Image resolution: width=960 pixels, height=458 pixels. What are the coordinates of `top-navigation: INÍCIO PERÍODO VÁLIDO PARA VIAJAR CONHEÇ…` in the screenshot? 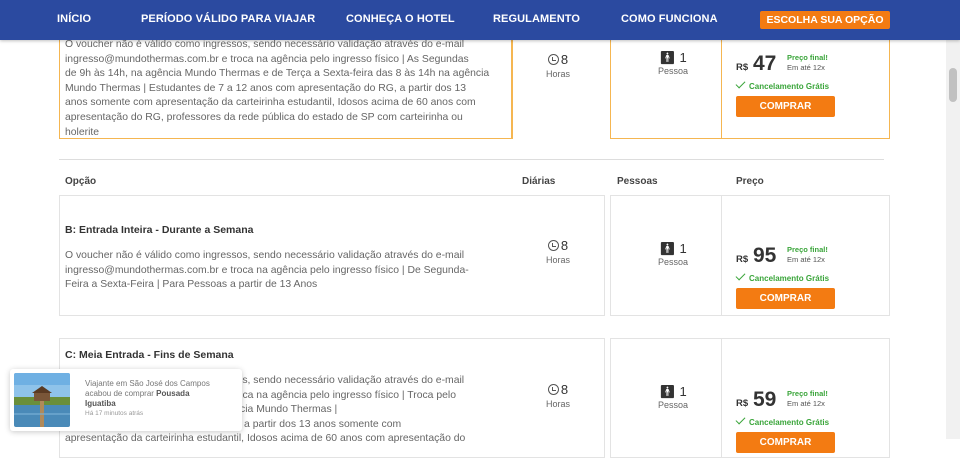 It's located at (480, 20).